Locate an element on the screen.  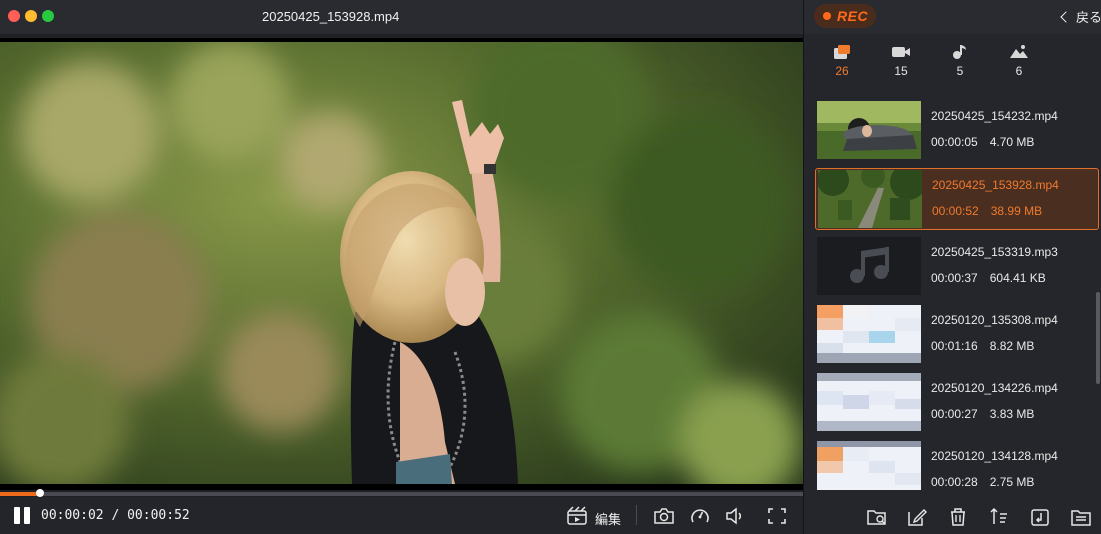
file-name: 20250425_154232.mp4 is located at coordinates (994, 116).